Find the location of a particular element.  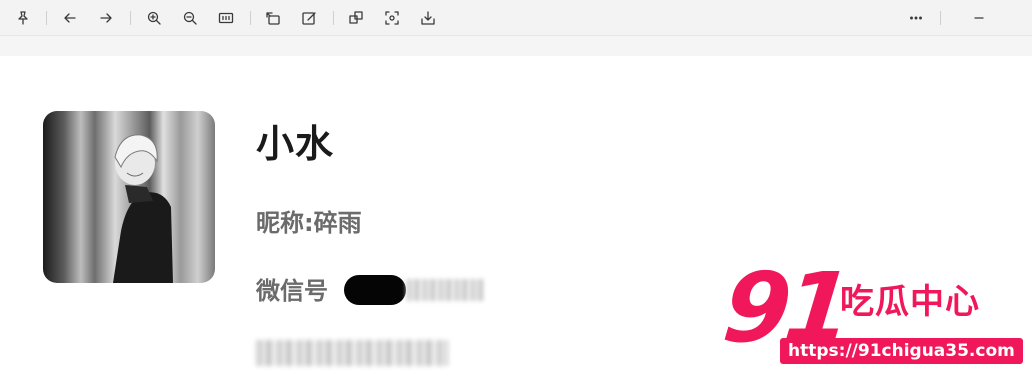

more-icon is located at coordinates (916, 18).